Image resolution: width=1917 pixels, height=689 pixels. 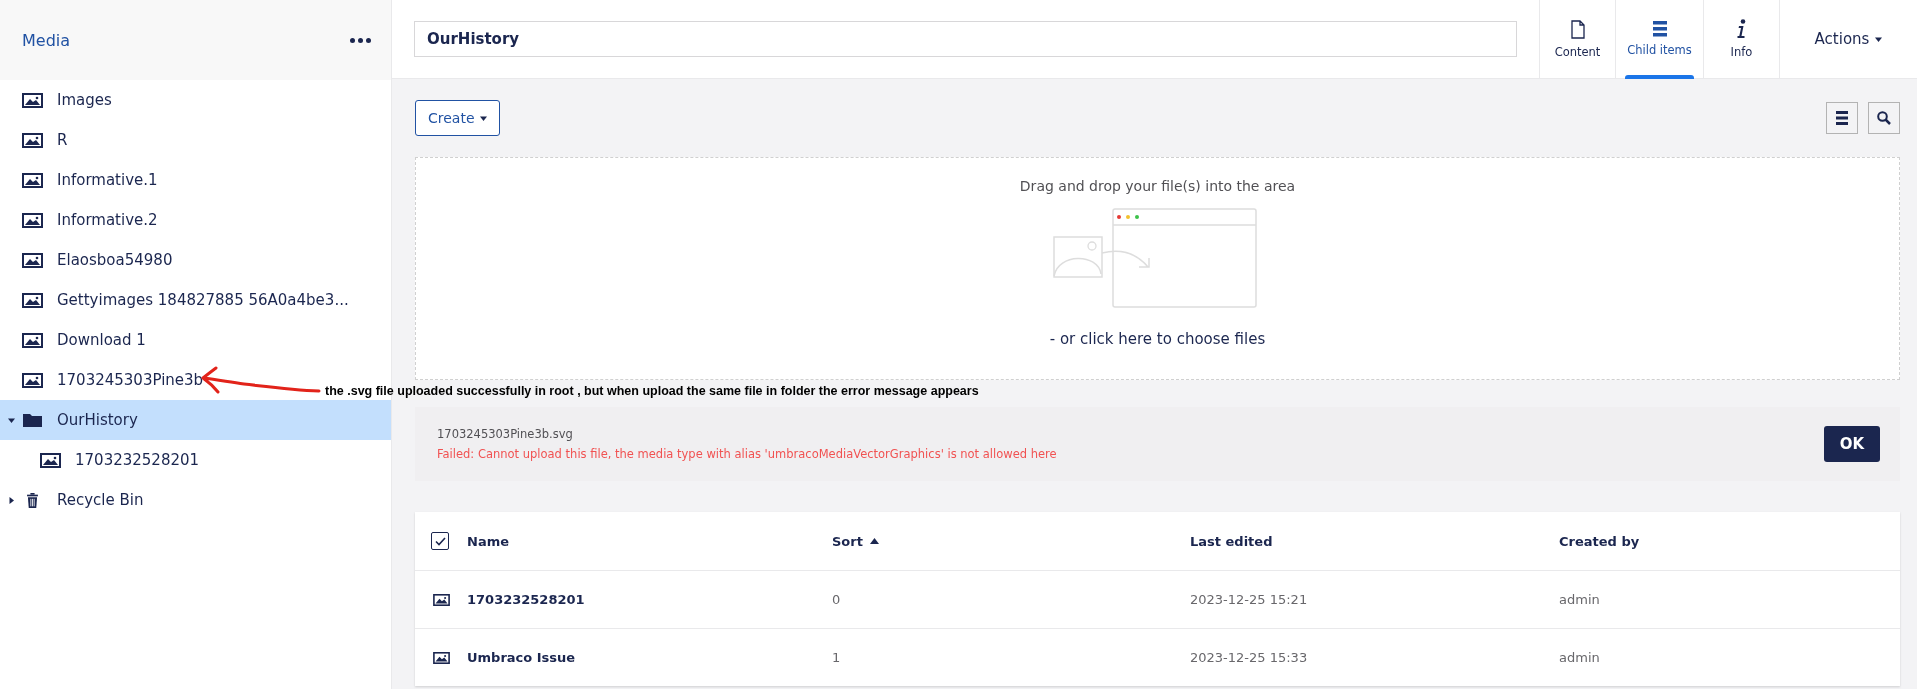 What do you see at coordinates (100, 500) in the screenshot?
I see `tree-label: Recycle Bin` at bounding box center [100, 500].